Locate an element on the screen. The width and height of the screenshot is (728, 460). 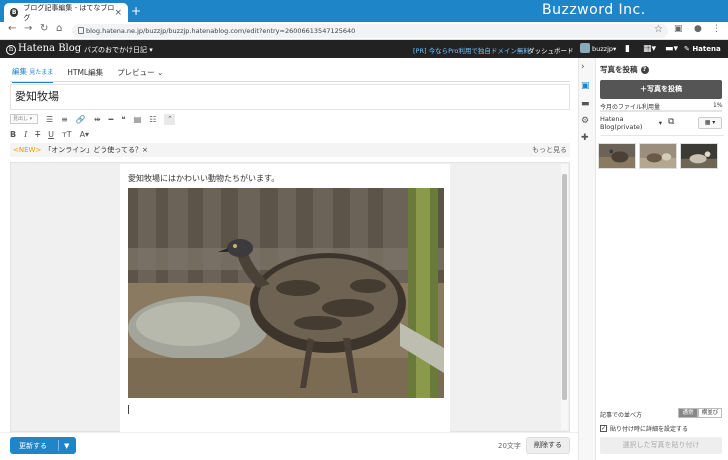
panel-title: 写真を投稿 ? is located at coordinates (624, 69).